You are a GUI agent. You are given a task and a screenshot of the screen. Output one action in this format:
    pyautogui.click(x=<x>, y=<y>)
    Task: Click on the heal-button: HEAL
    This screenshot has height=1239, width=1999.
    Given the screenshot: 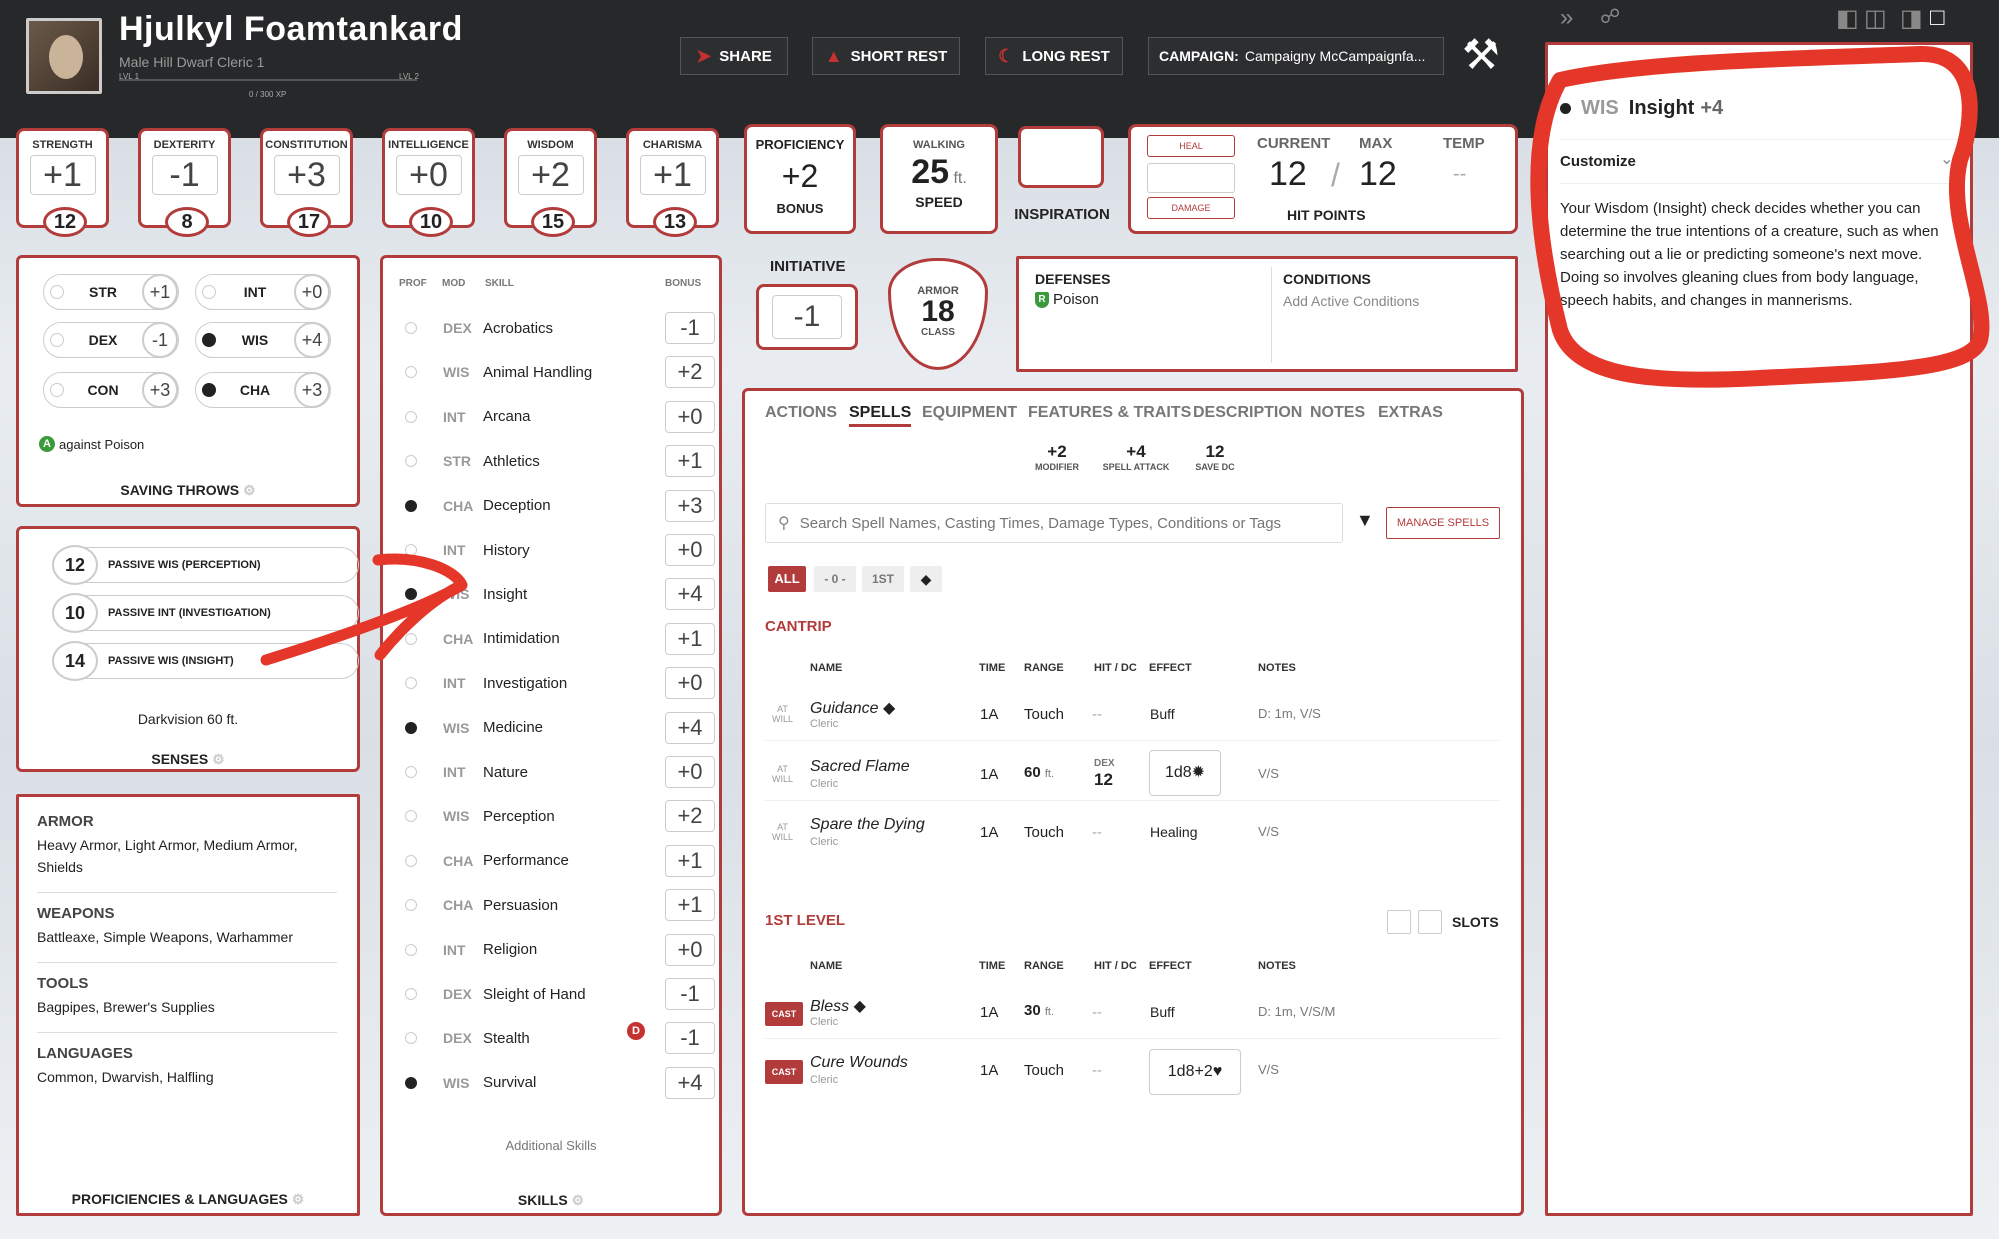 What is the action you would take?
    pyautogui.click(x=1191, y=146)
    